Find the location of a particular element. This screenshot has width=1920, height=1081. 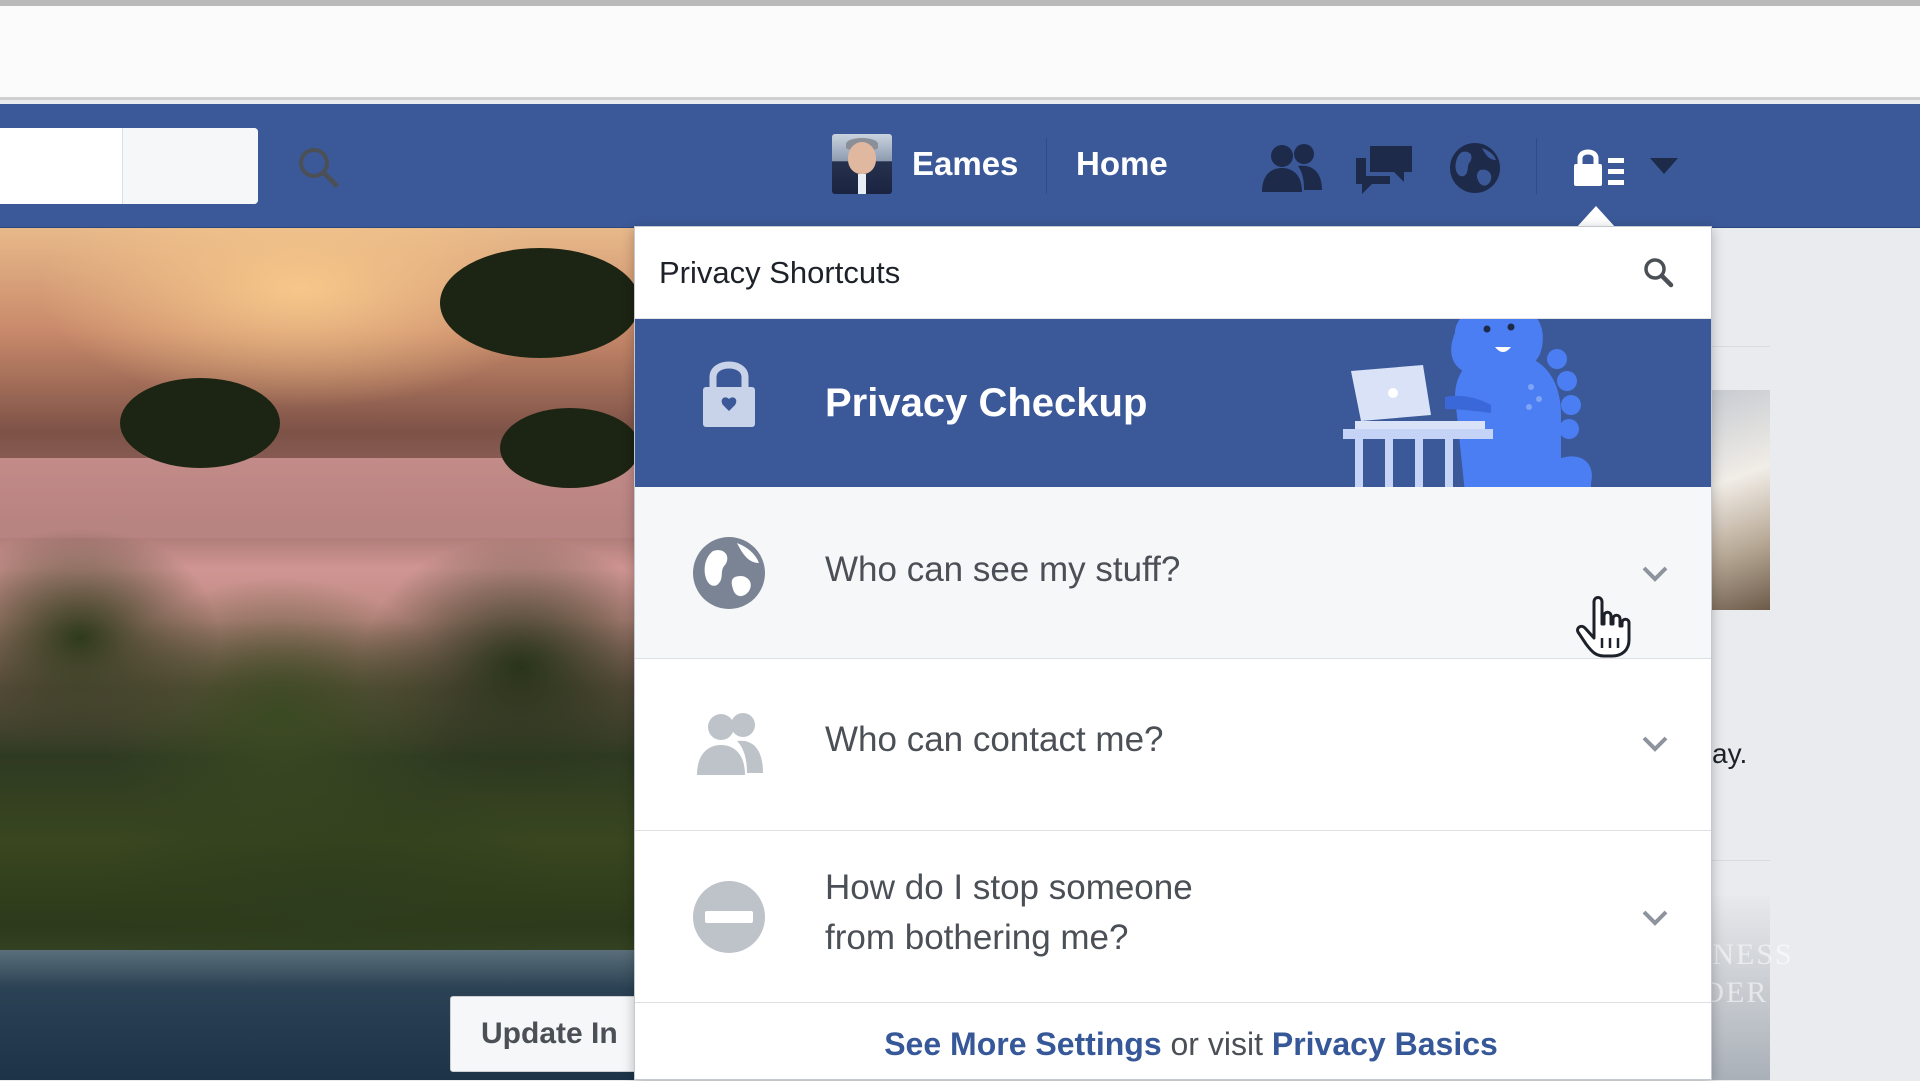

profile-avatar is located at coordinates (862, 164).